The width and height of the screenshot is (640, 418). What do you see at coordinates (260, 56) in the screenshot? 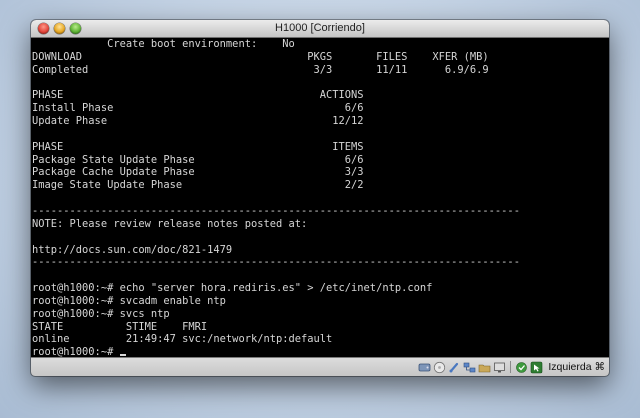
I see `terminal-line: DOWNLOAD PKGS FILES XFER (MB)` at bounding box center [260, 56].